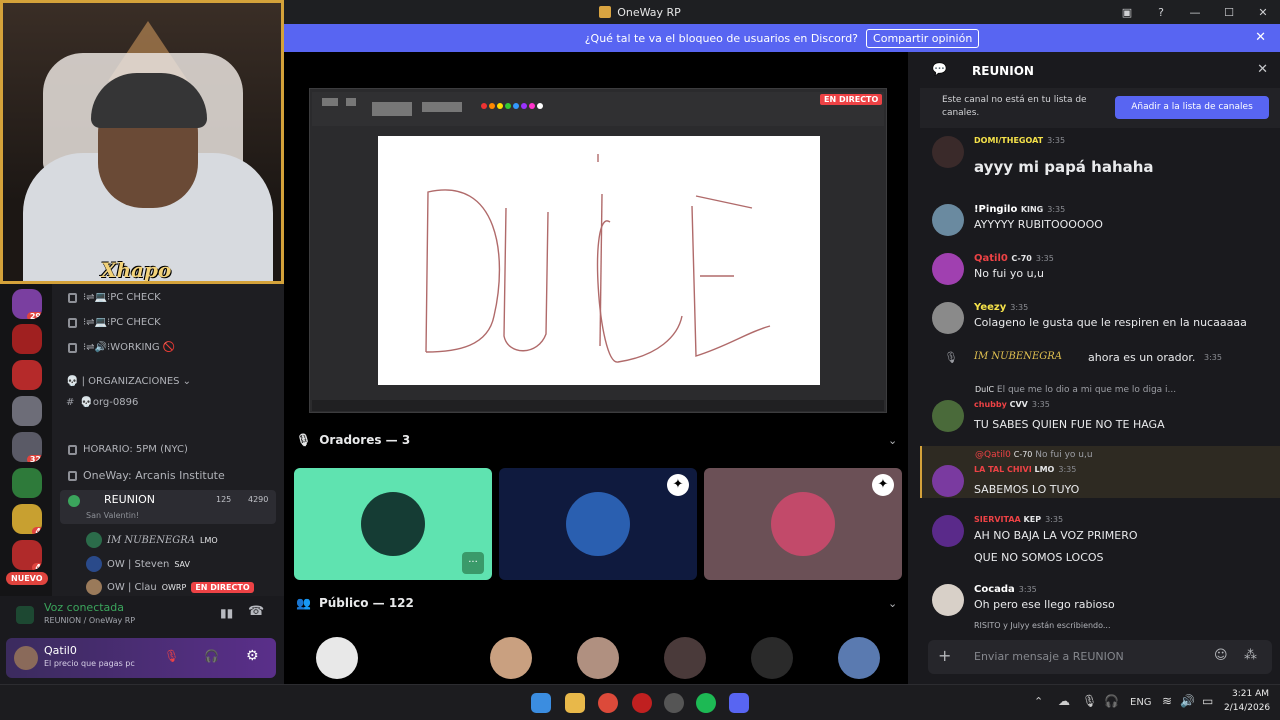  I want to click on active-voice-channel: REUNION 125 4290 San Valentin!, so click(168, 507).